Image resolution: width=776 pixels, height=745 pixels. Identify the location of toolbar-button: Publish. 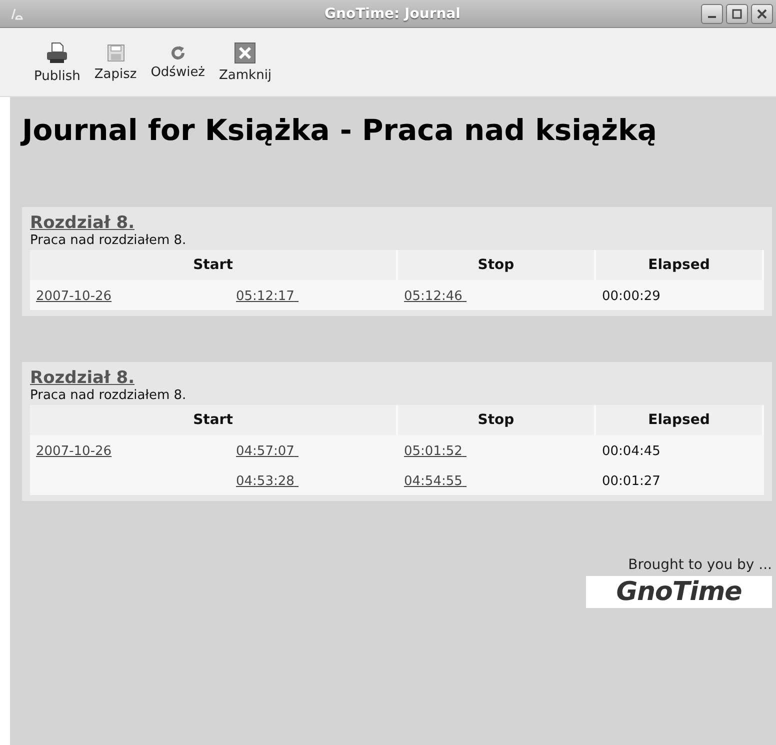
(57, 62).